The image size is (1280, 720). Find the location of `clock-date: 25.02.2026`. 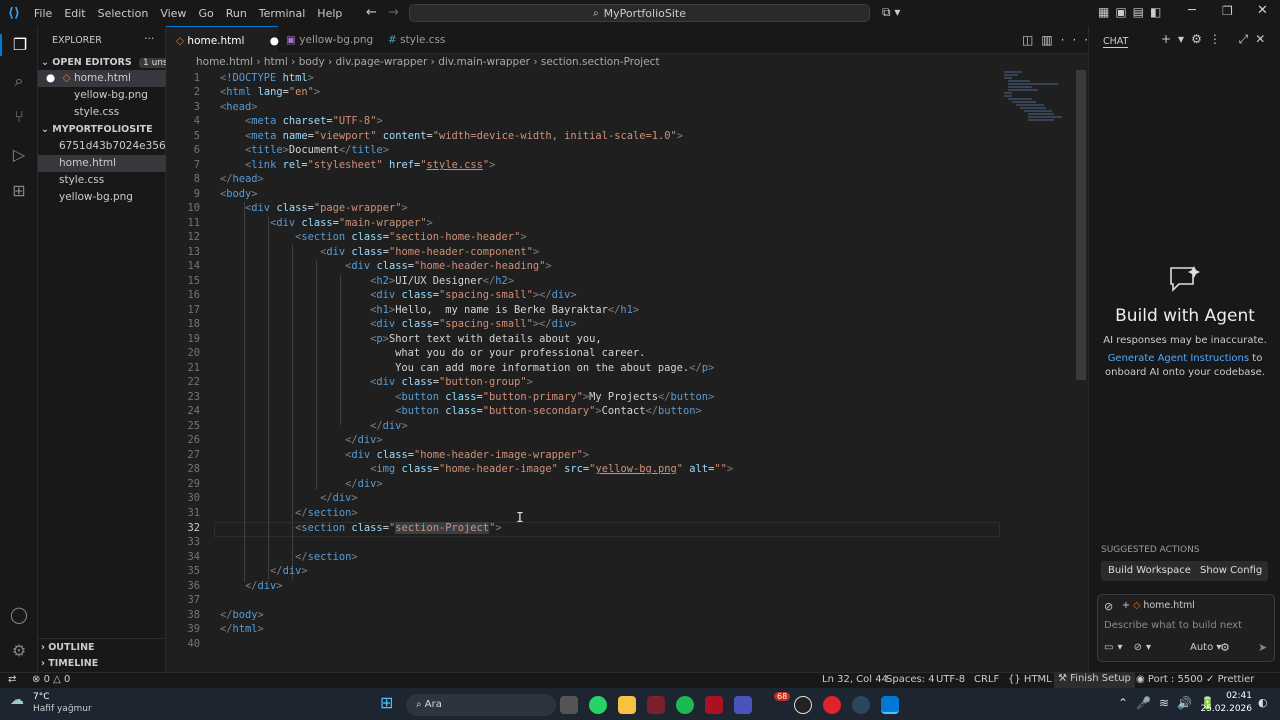

clock-date: 25.02.2026 is located at coordinates (1226, 709).